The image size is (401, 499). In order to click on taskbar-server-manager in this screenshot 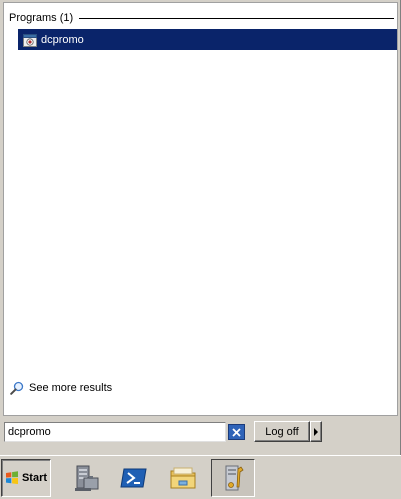, I will do `click(86, 478)`.